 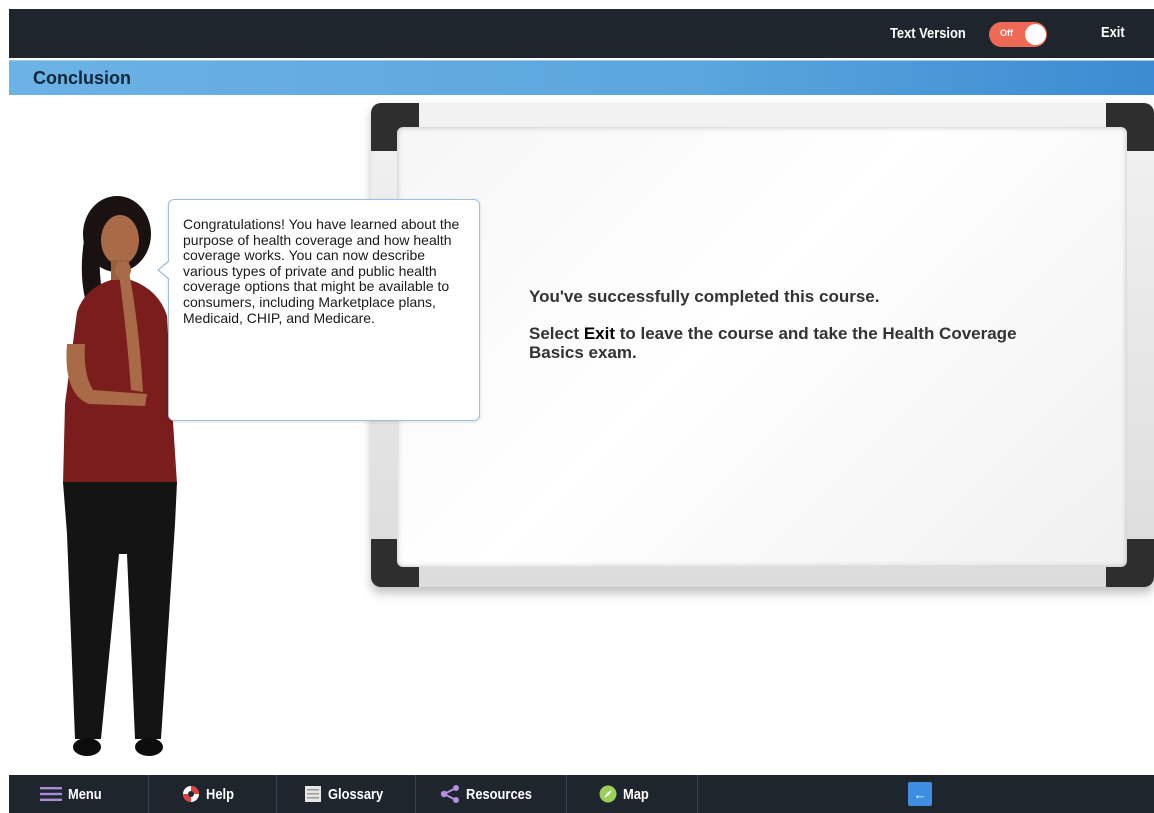 I want to click on lifebuoy-icon, so click(x=191, y=794).